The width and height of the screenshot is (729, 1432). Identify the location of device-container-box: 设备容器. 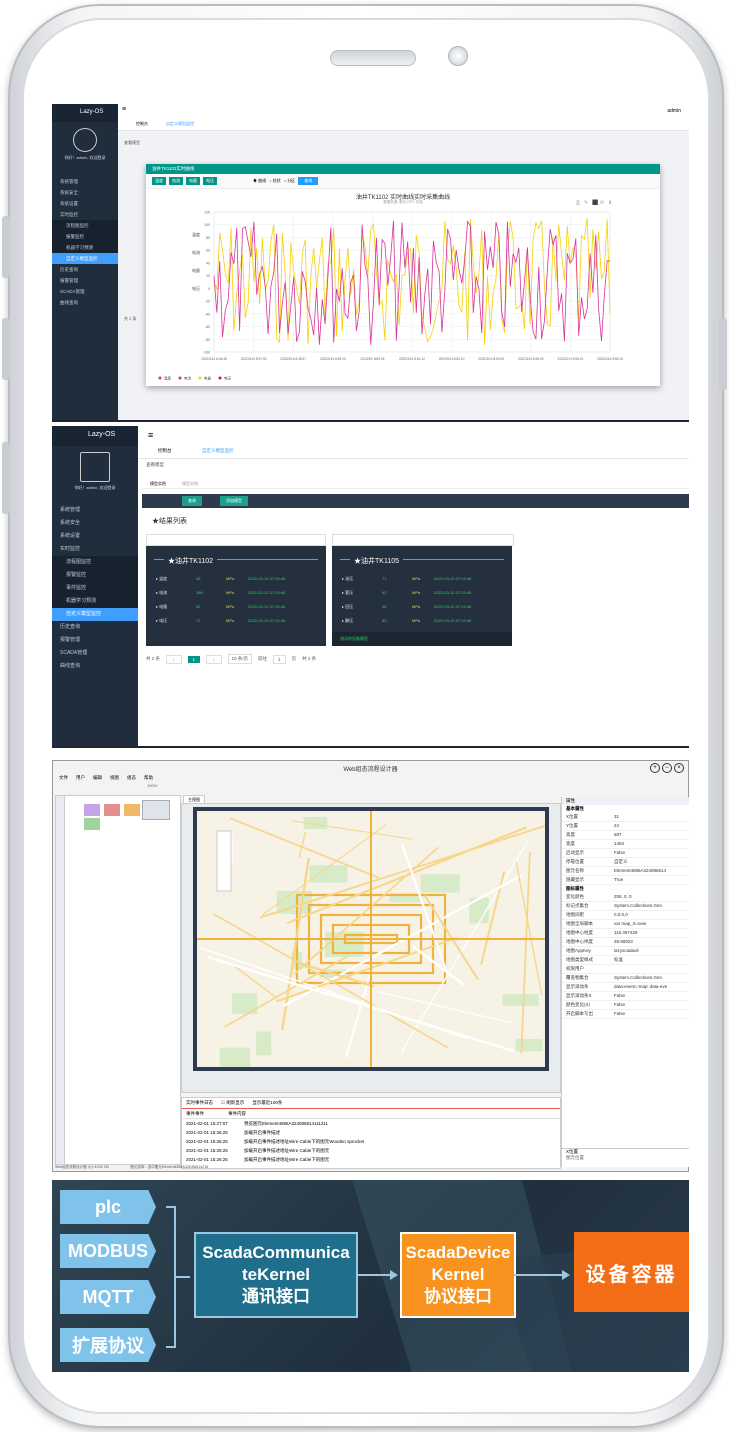
(631, 1272).